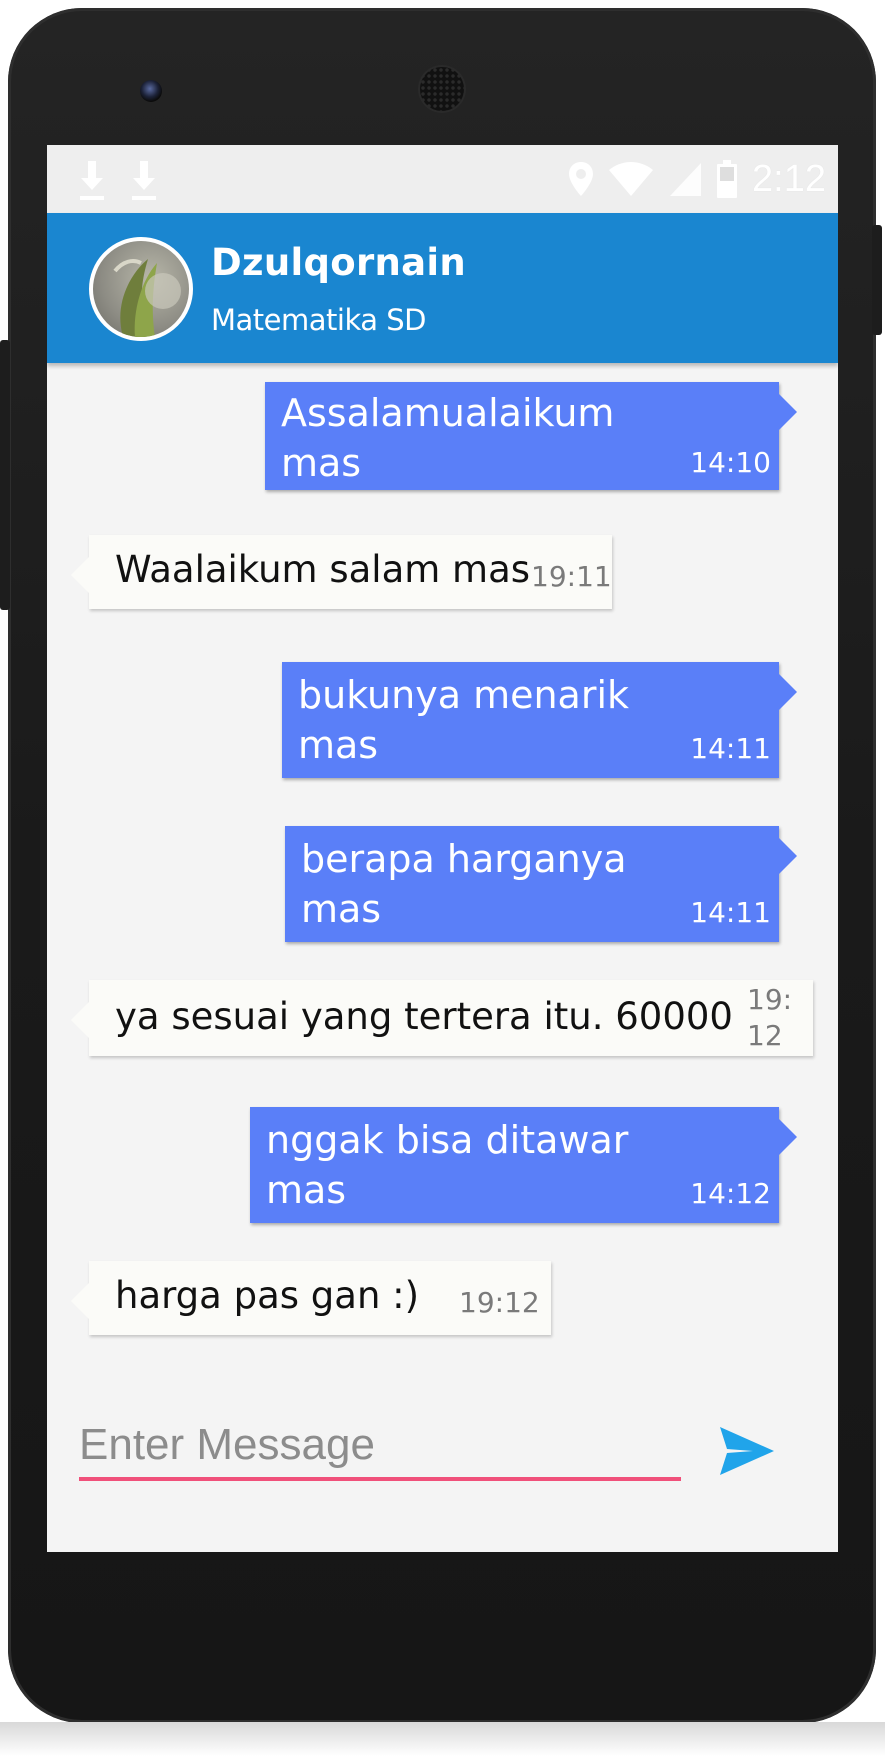 This screenshot has width=885, height=1756. Describe the element at coordinates (571, 576) in the screenshot. I see `message-time: 19:11` at that location.